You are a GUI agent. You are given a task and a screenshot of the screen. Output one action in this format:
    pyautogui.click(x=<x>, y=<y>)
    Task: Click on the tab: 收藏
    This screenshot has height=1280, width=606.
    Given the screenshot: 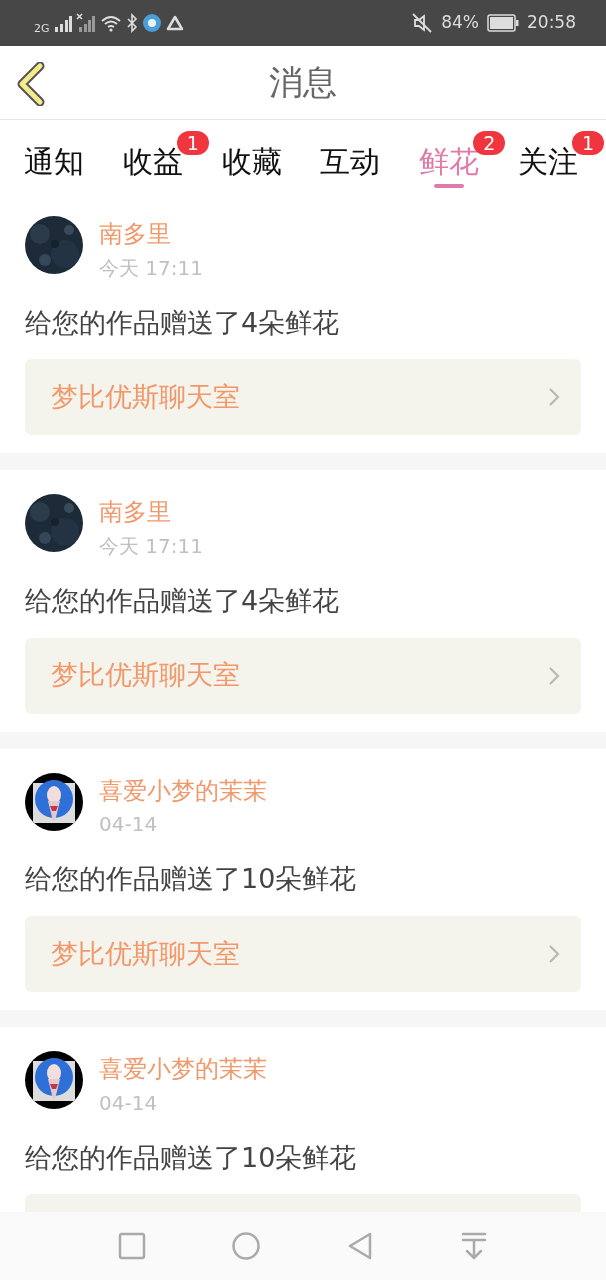 What is the action you would take?
    pyautogui.click(x=251, y=165)
    